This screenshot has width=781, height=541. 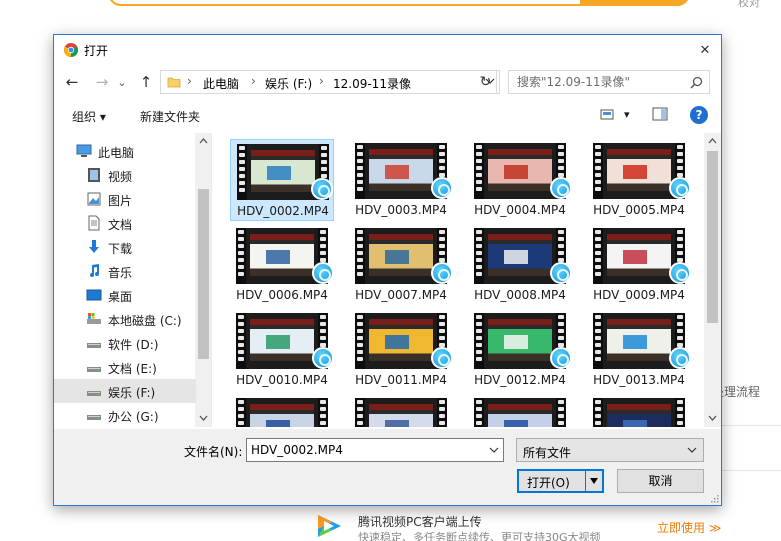 I want to click on sidebar-item: 桌面, so click(x=125, y=295).